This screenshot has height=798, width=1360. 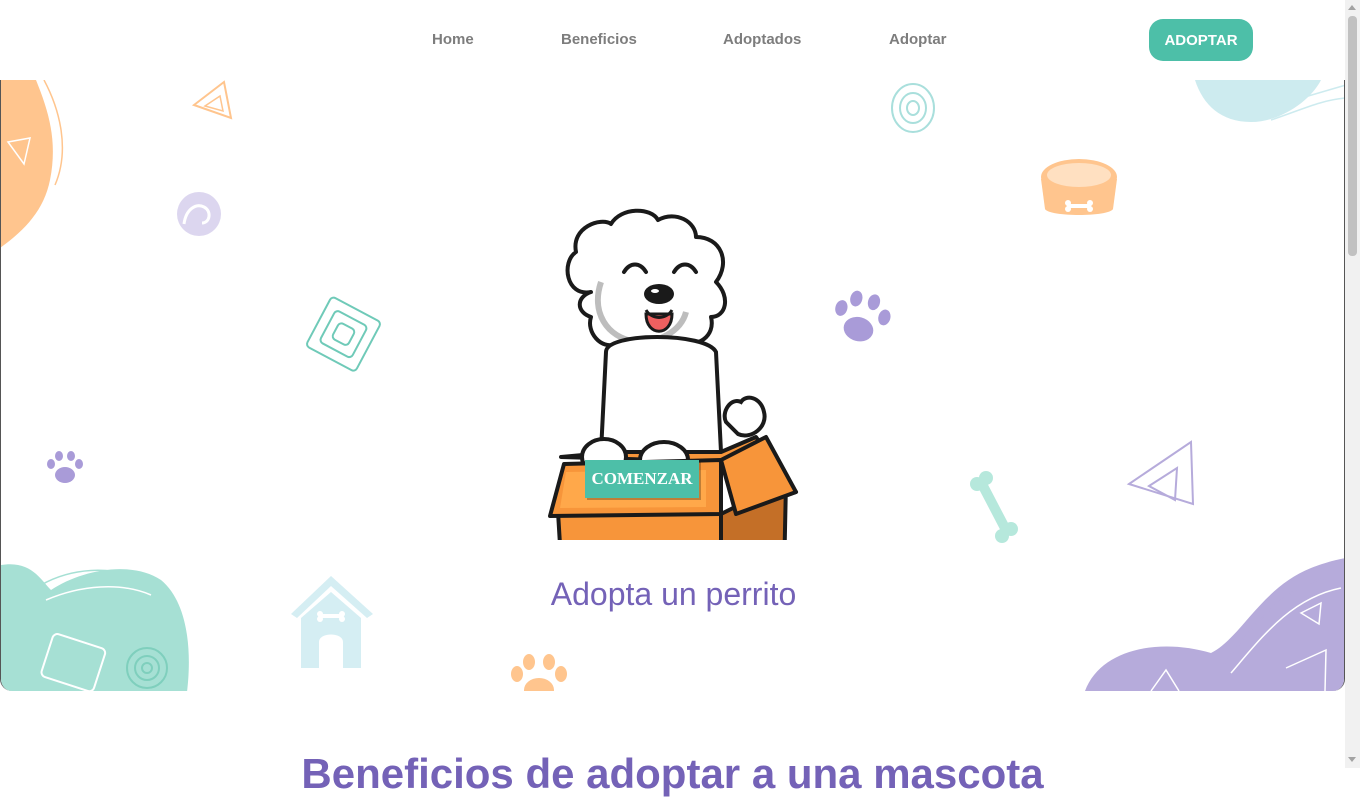 I want to click on nav-link-adoptar: Adoptar, so click(x=918, y=39).